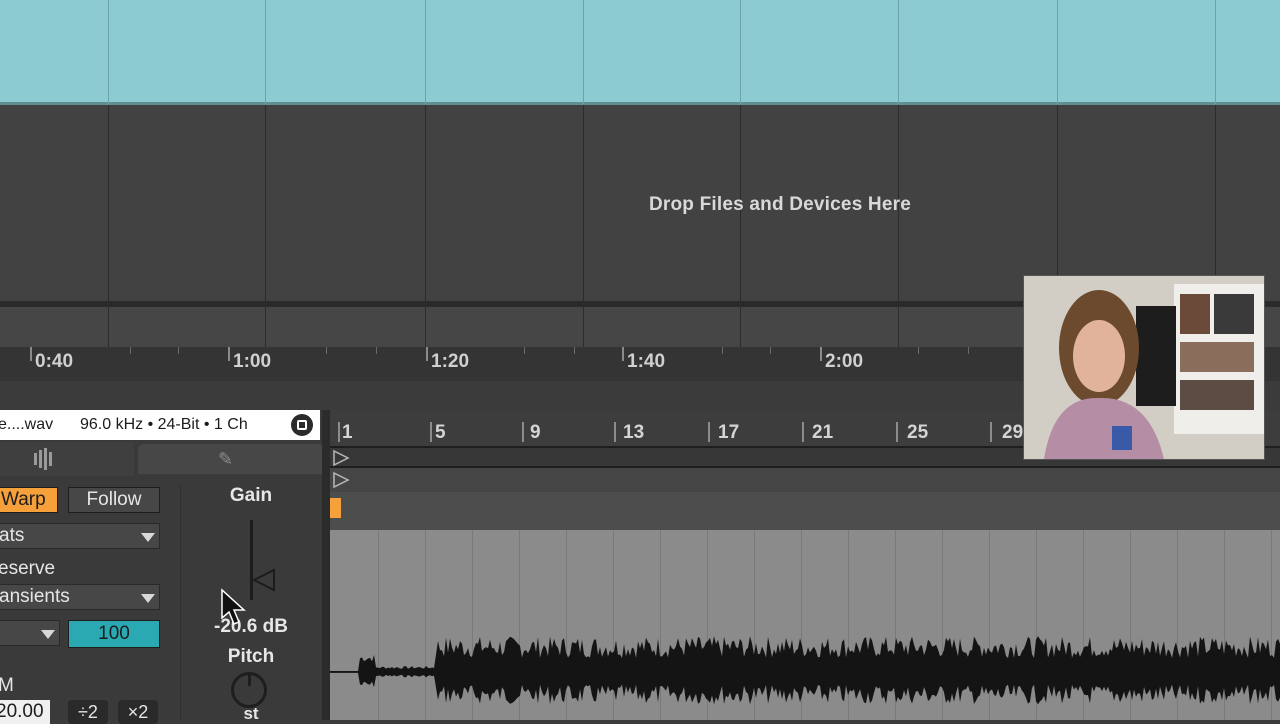 This screenshot has width=1280, height=724. Describe the element at coordinates (7, 685) in the screenshot. I see `bpm-label: M` at that location.